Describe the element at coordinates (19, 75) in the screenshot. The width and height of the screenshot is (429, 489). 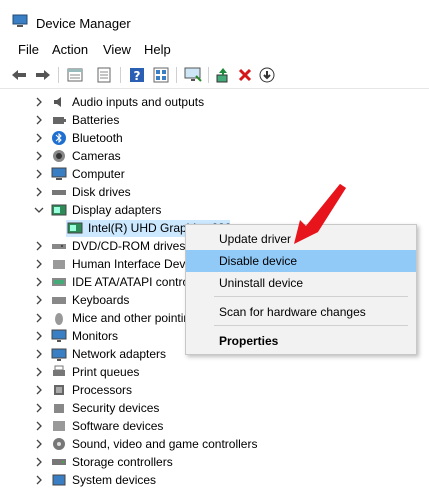
I see `back-icon` at that location.